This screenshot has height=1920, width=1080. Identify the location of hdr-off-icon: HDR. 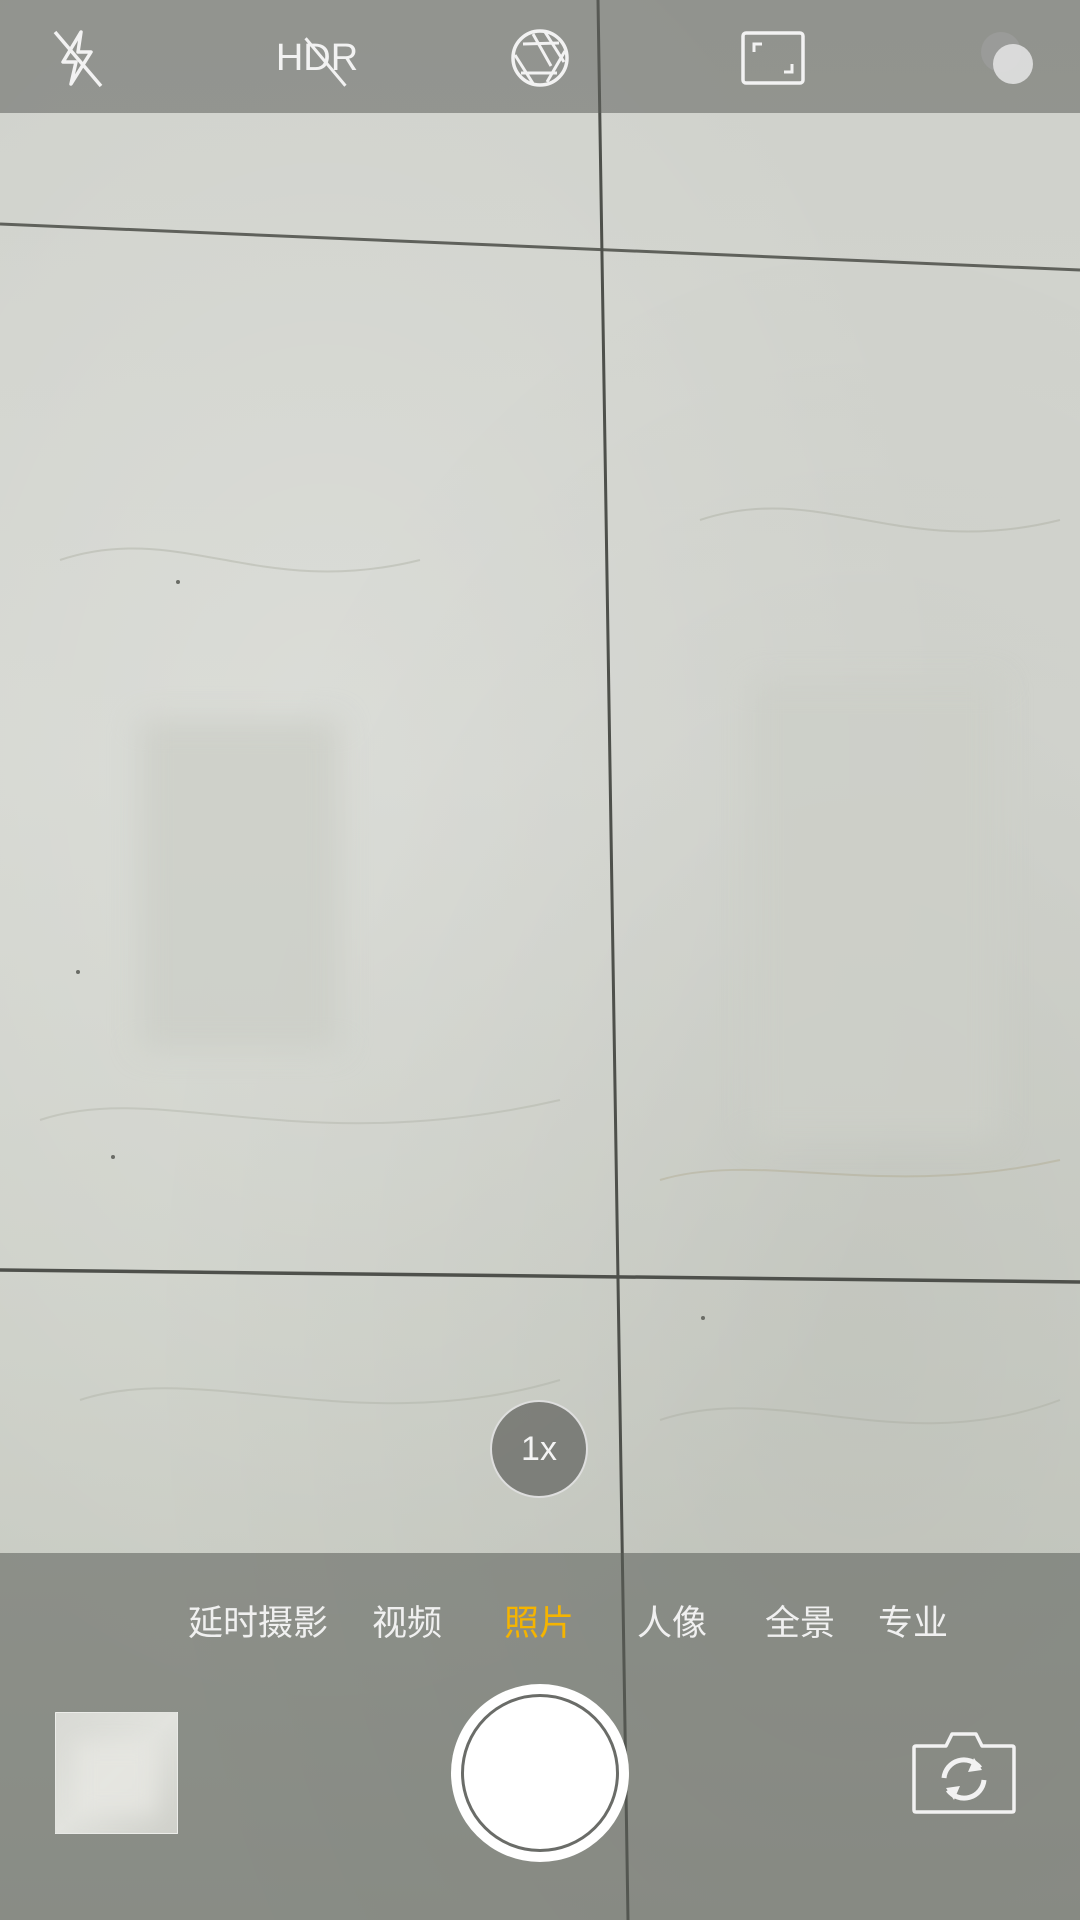
(317, 61).